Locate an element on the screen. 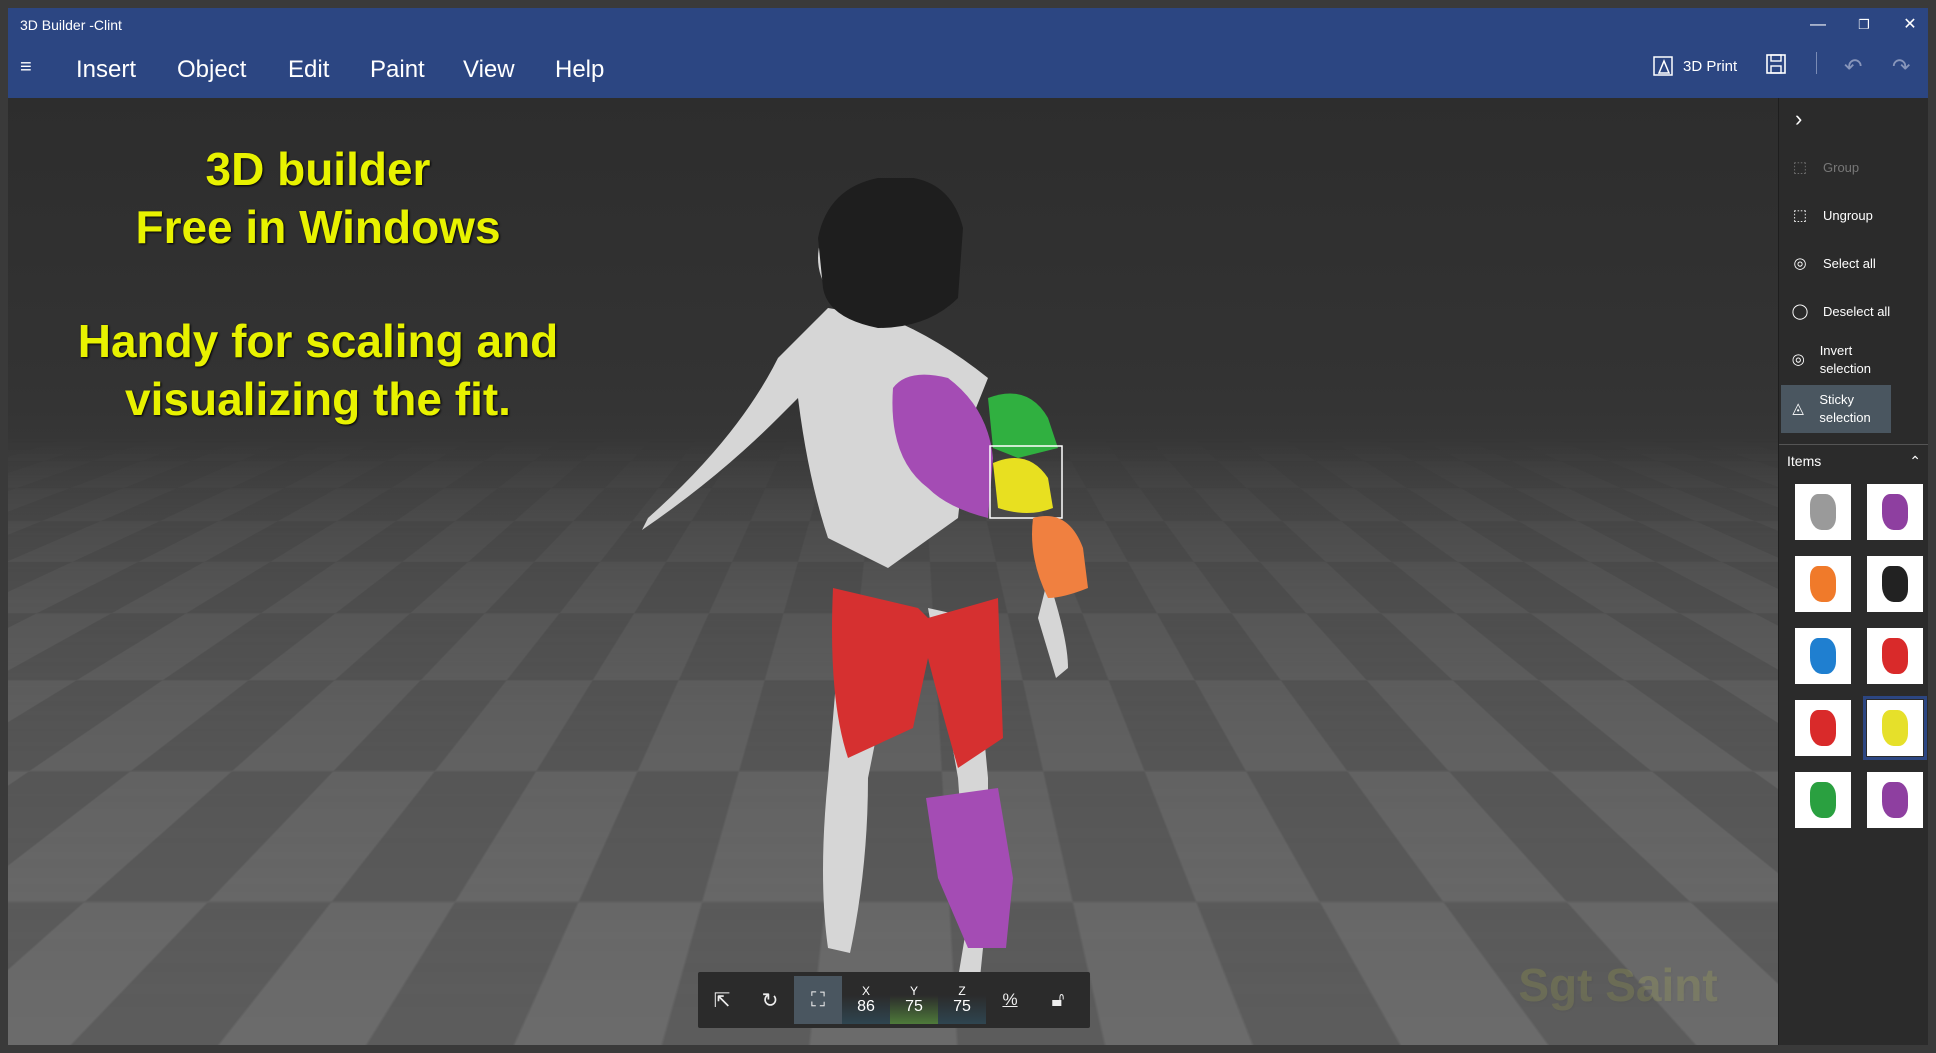 Image resolution: width=1936 pixels, height=1053 pixels. lock-button: 🔓︎ is located at coordinates (1058, 1000).